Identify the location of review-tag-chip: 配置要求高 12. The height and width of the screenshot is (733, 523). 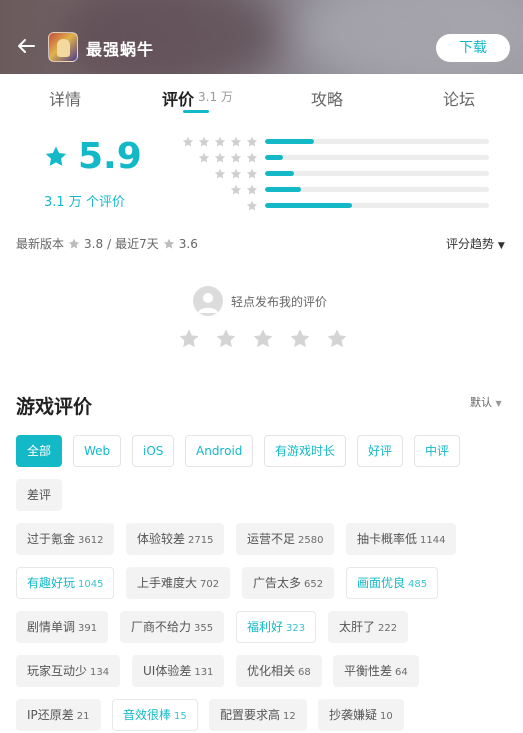
(258, 715).